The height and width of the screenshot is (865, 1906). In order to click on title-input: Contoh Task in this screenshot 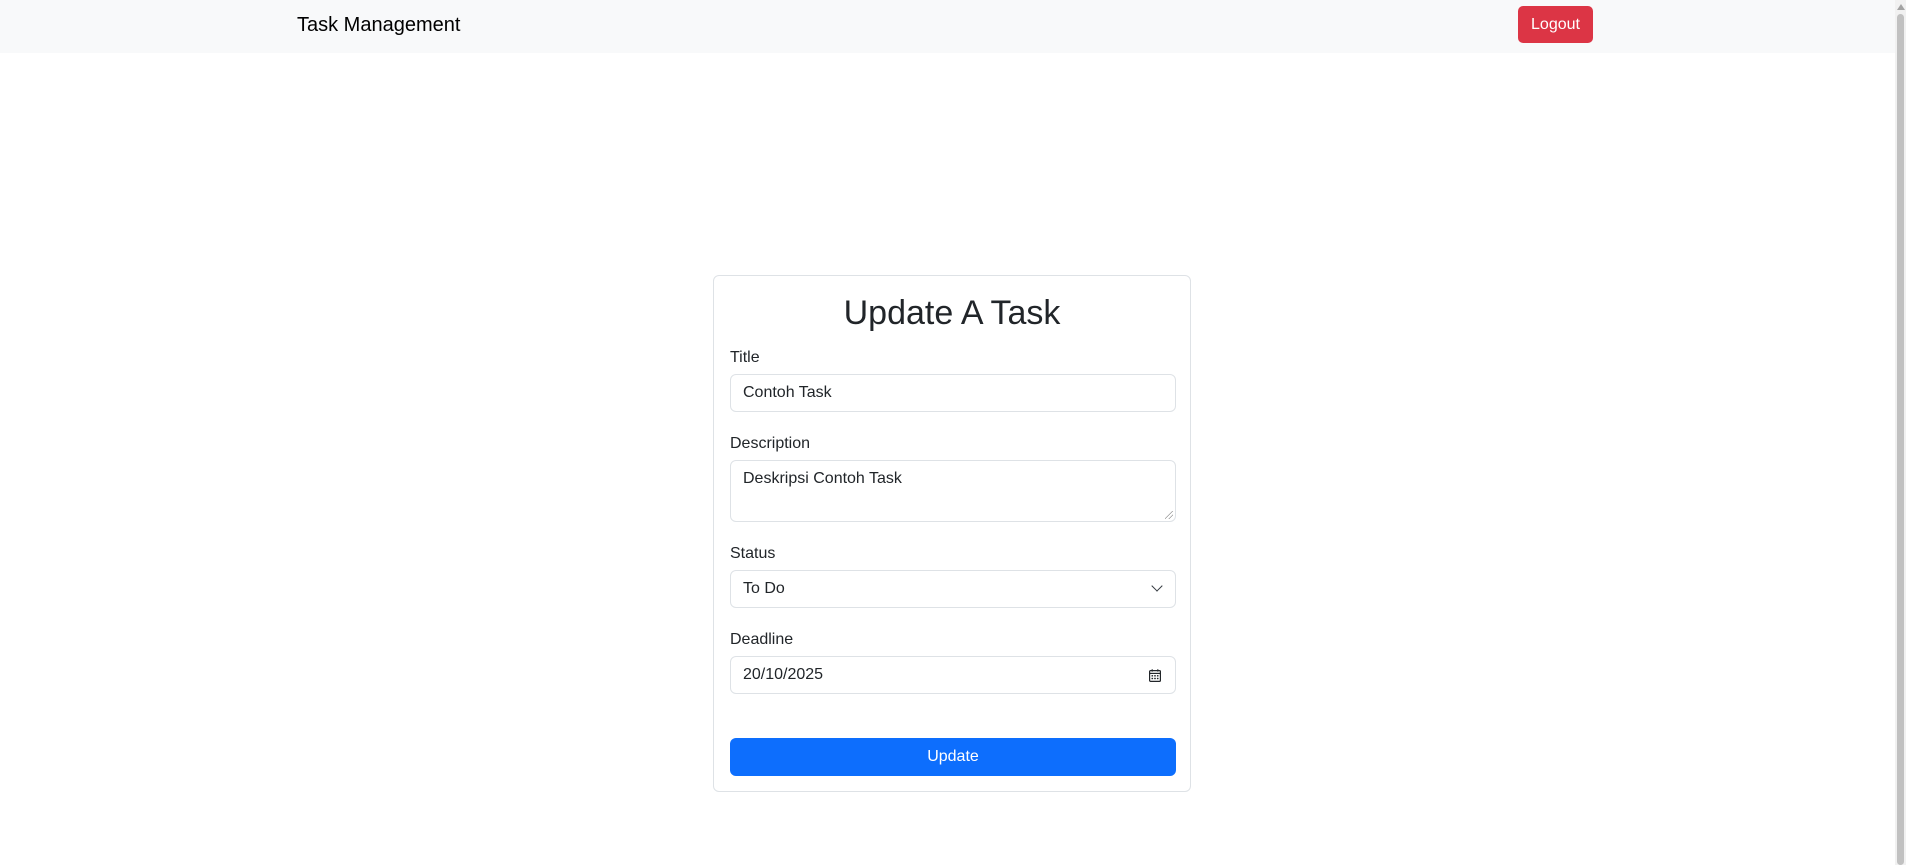, I will do `click(953, 393)`.